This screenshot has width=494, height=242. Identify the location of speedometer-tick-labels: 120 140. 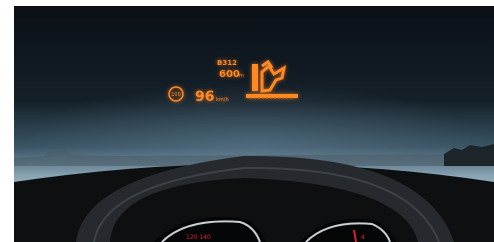
(198, 237).